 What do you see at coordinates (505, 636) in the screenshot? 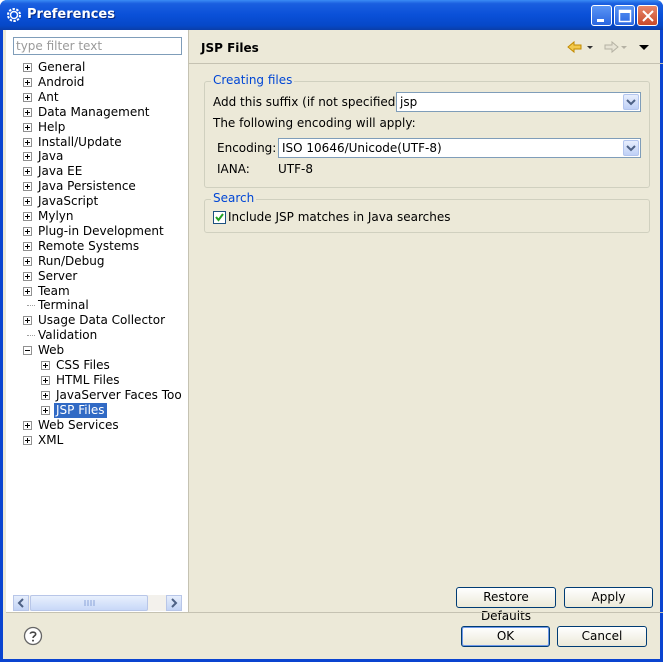
I see `ok-button: OK` at bounding box center [505, 636].